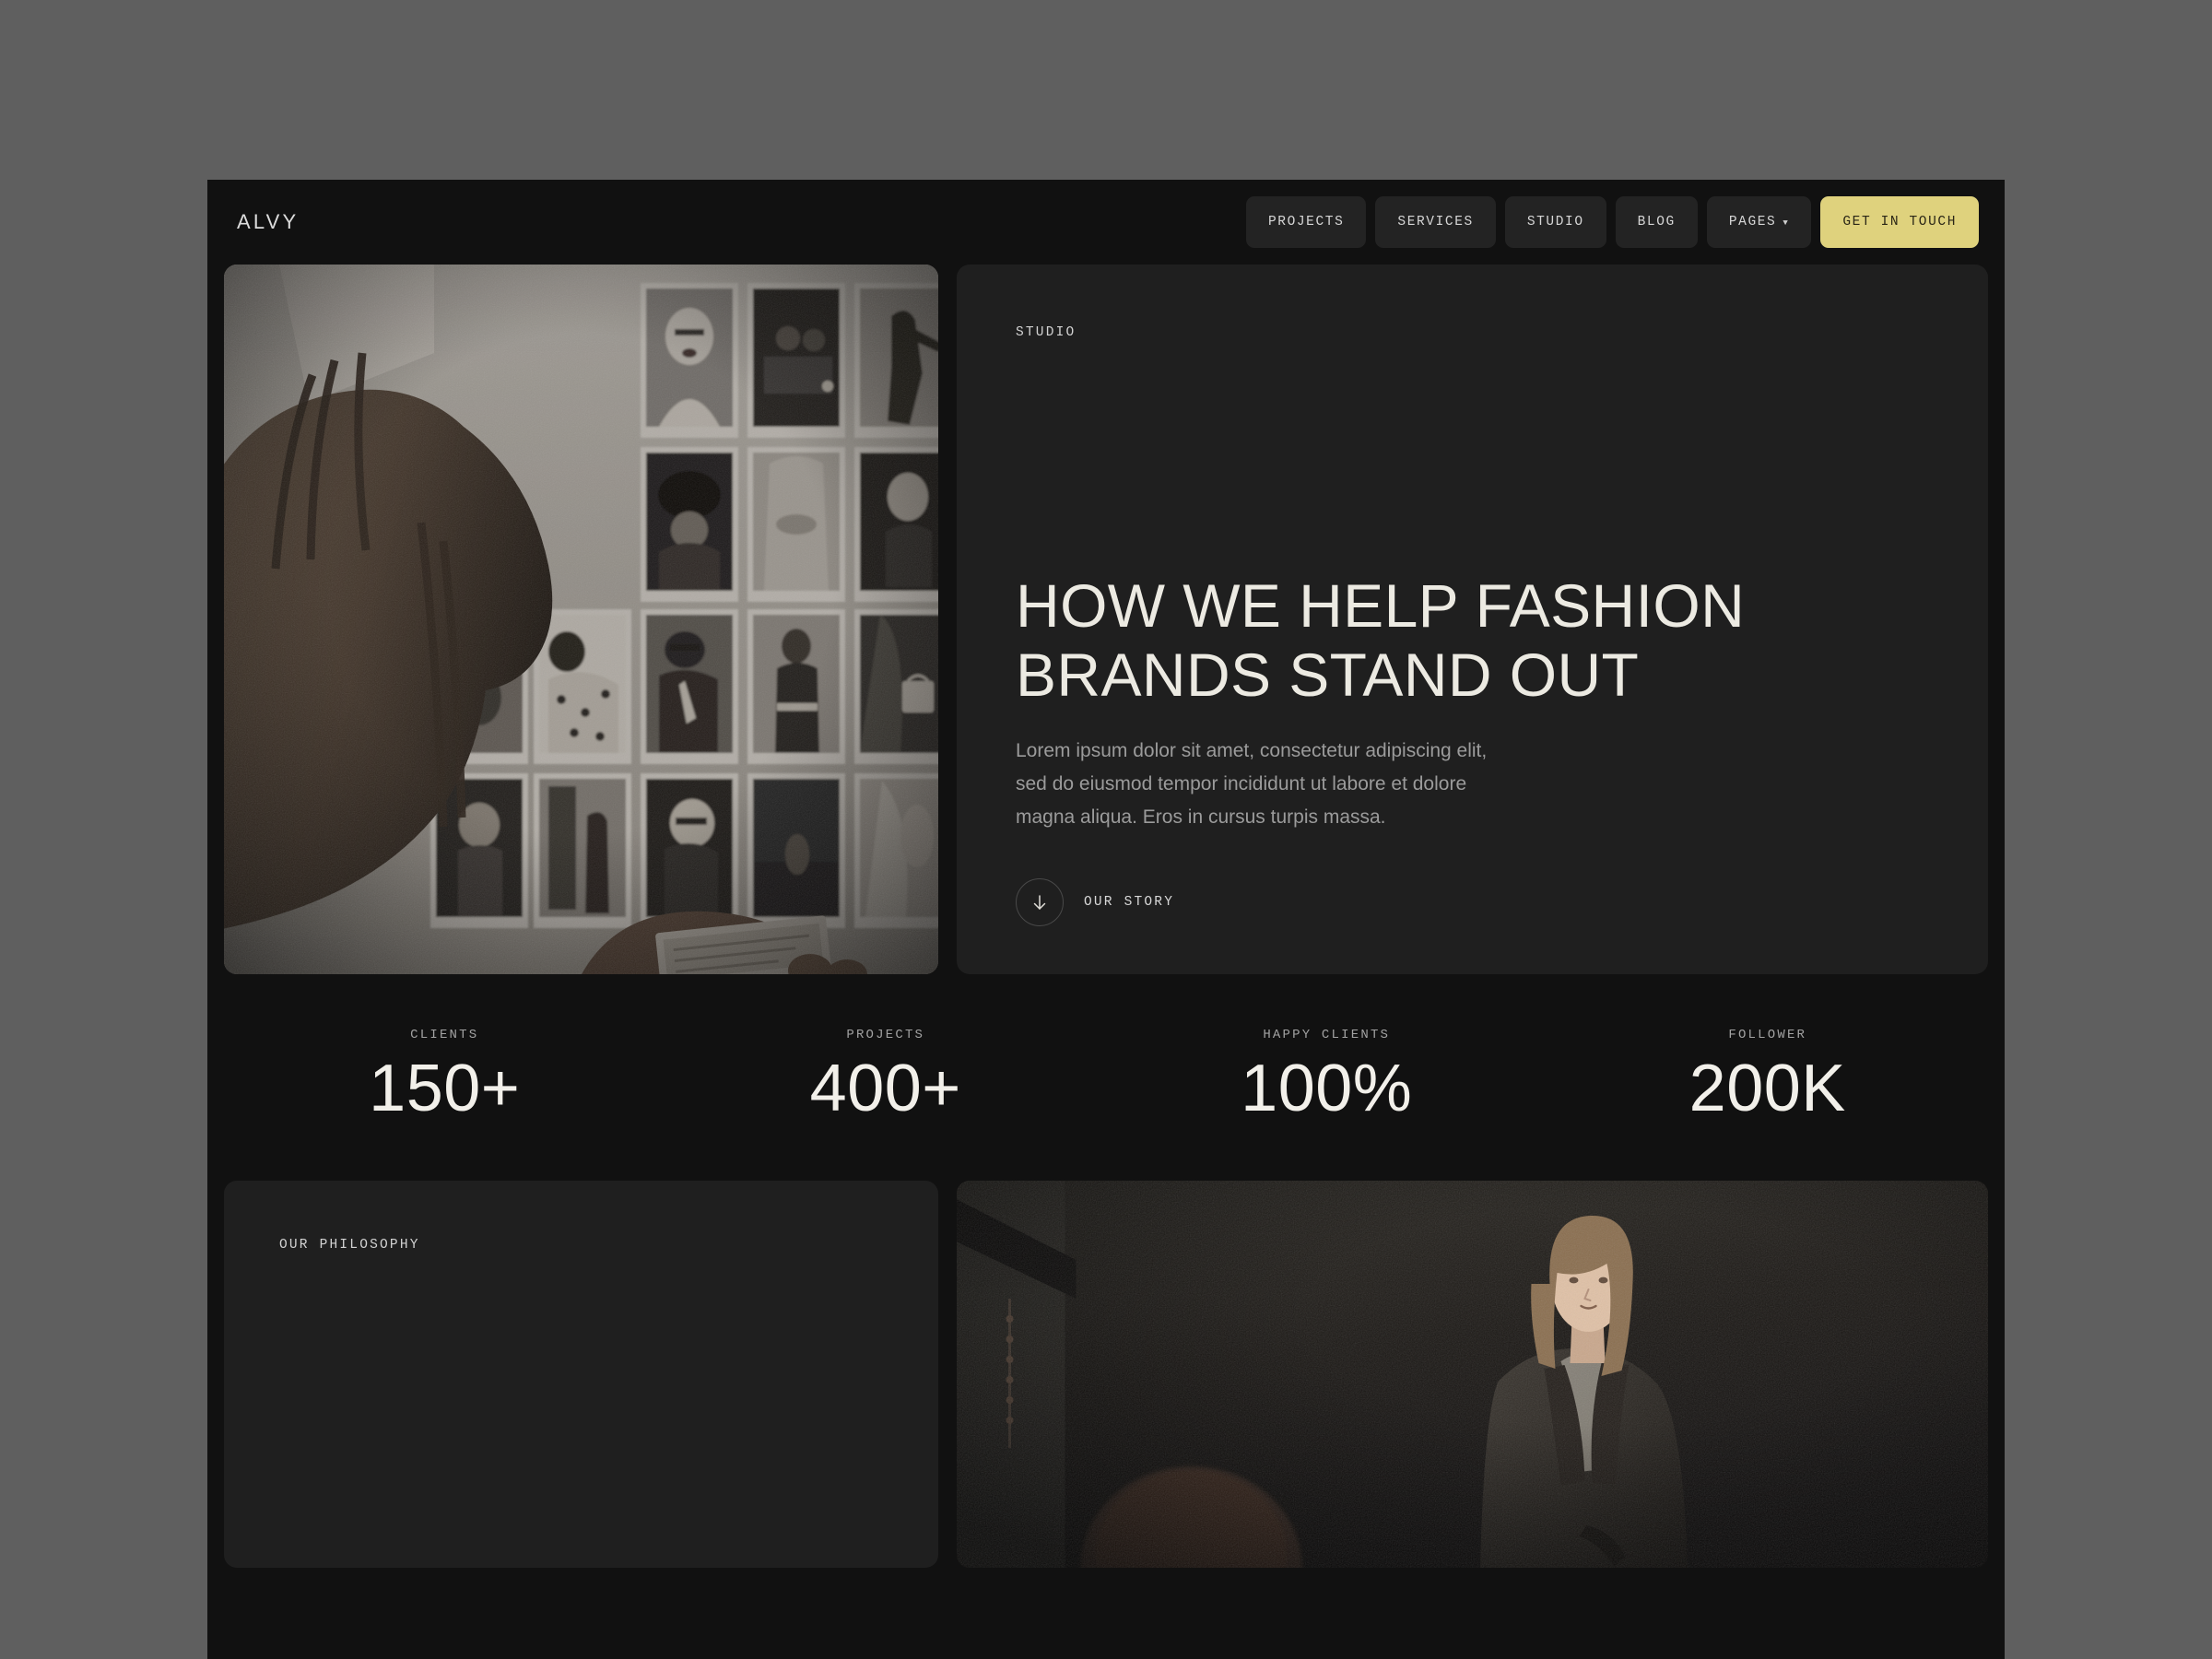  What do you see at coordinates (1040, 902) in the screenshot?
I see `arrow-down-icon` at bounding box center [1040, 902].